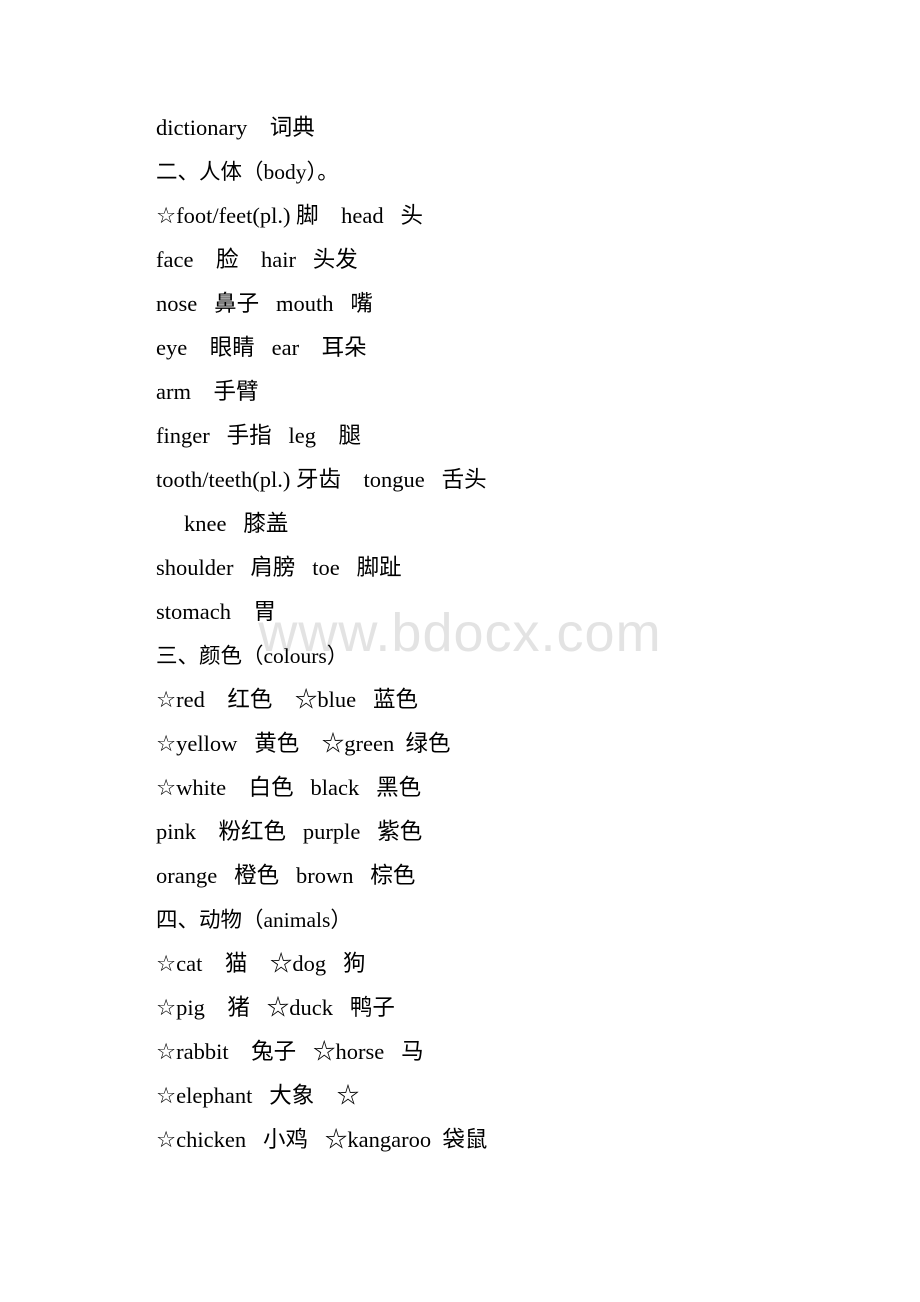  What do you see at coordinates (254, 920) in the screenshot?
I see `section-heading-animals: 四、动物（animals）` at bounding box center [254, 920].